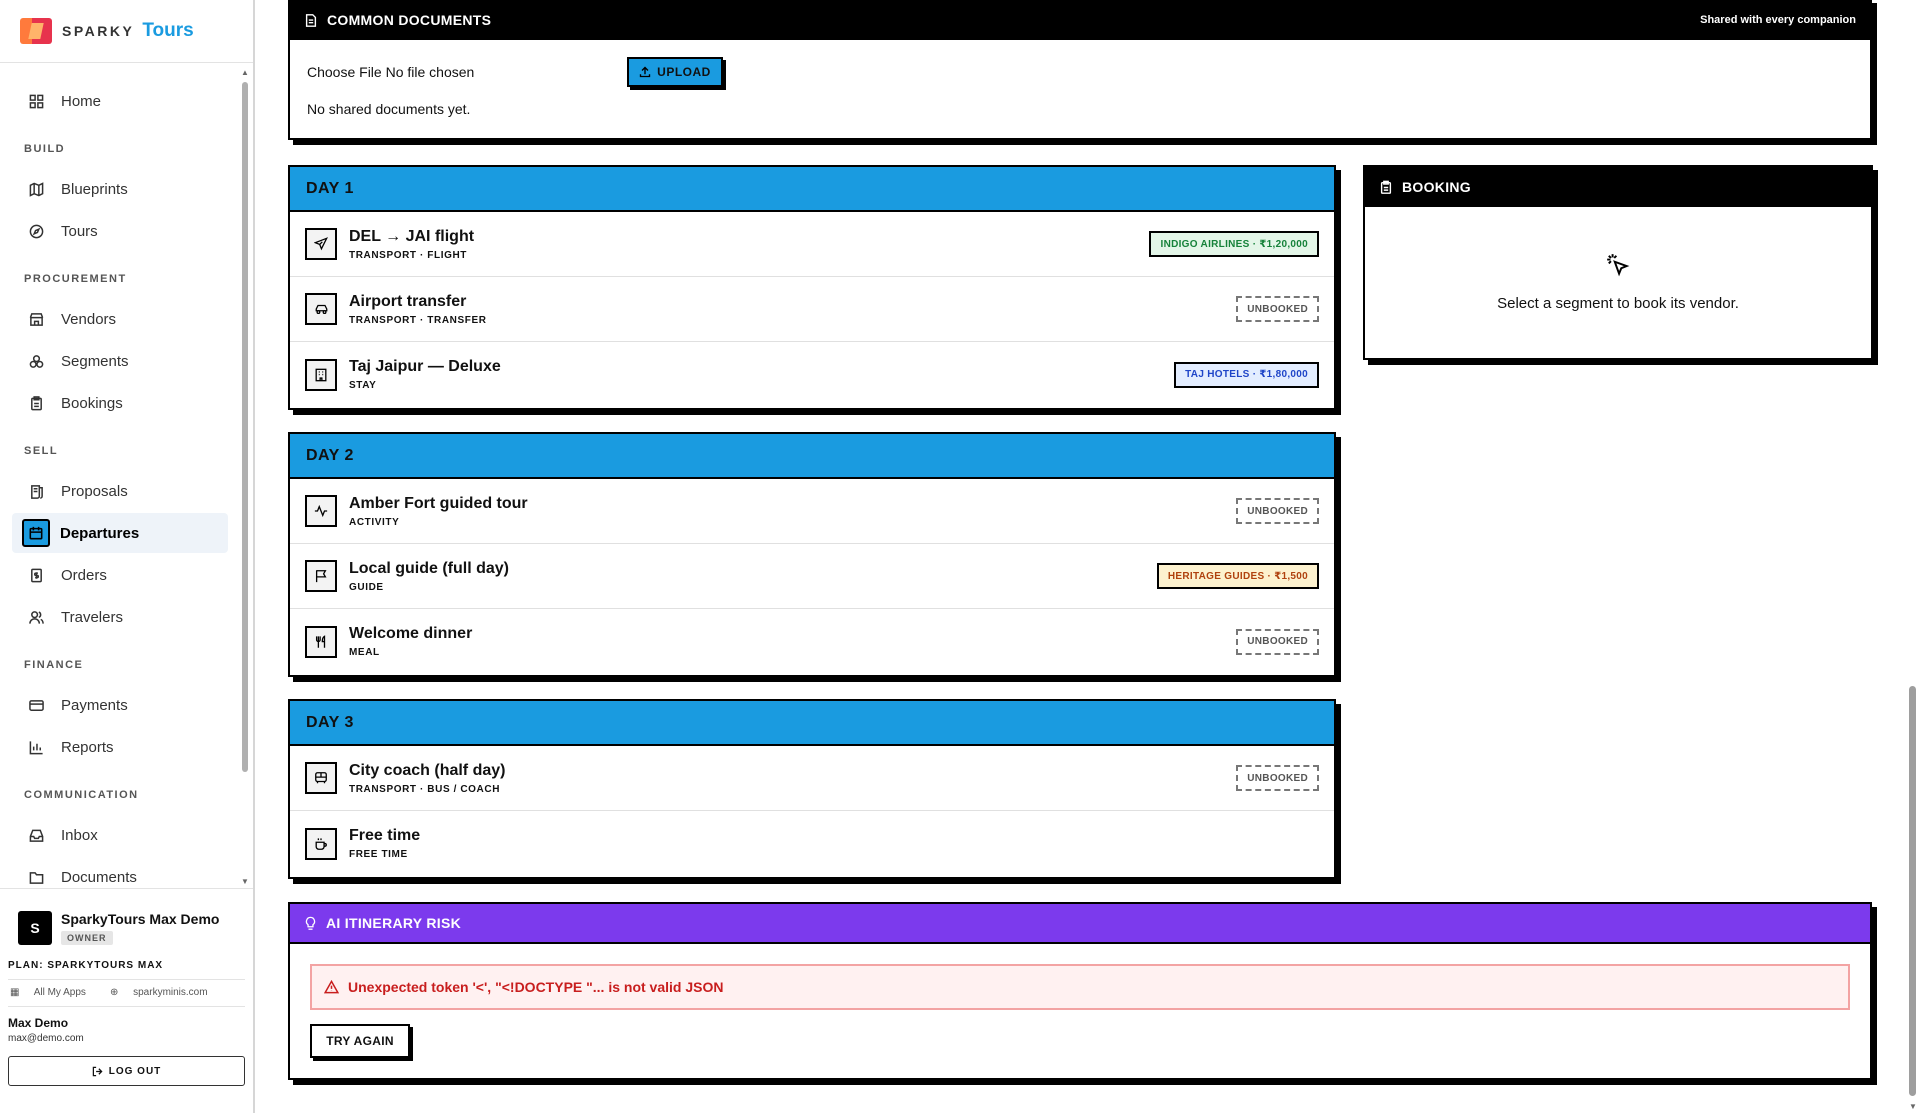 The width and height of the screenshot is (1920, 1113). Describe the element at coordinates (36, 575) in the screenshot. I see `receipt-icon` at that location.